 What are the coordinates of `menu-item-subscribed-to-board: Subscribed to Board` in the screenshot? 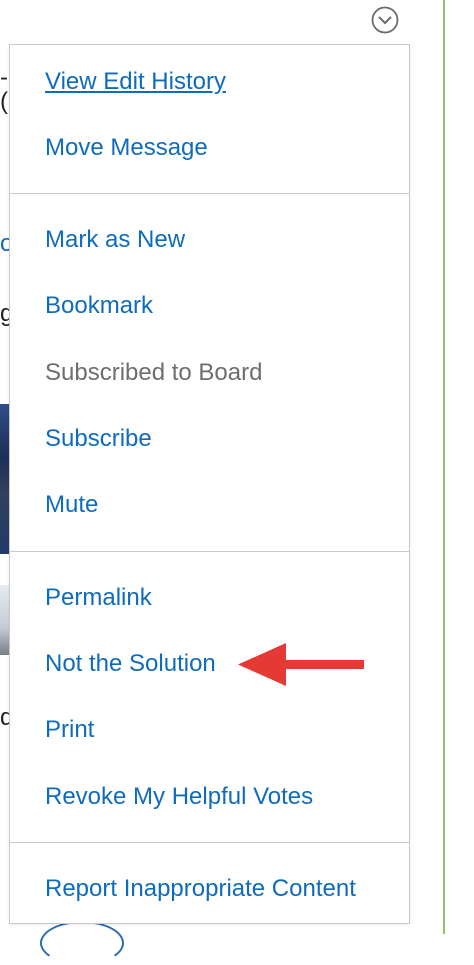 It's located at (154, 372).